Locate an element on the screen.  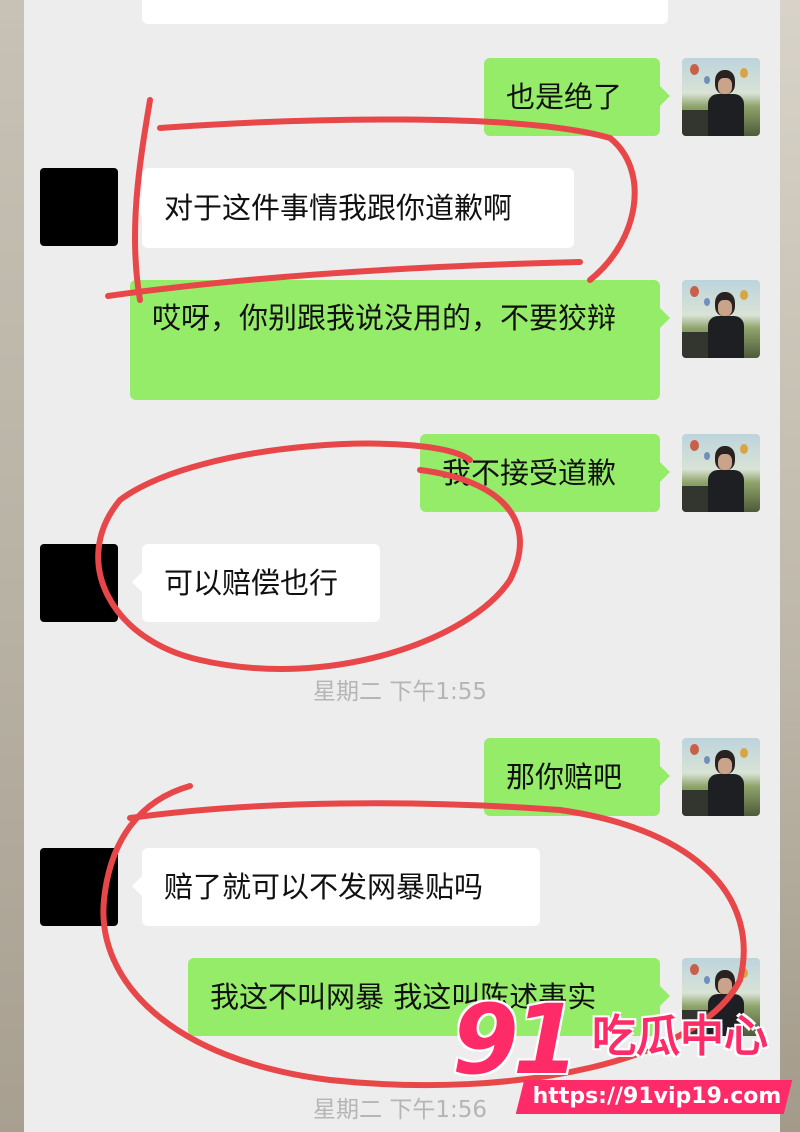
annotation-scribble is located at coordinates (371, 200).